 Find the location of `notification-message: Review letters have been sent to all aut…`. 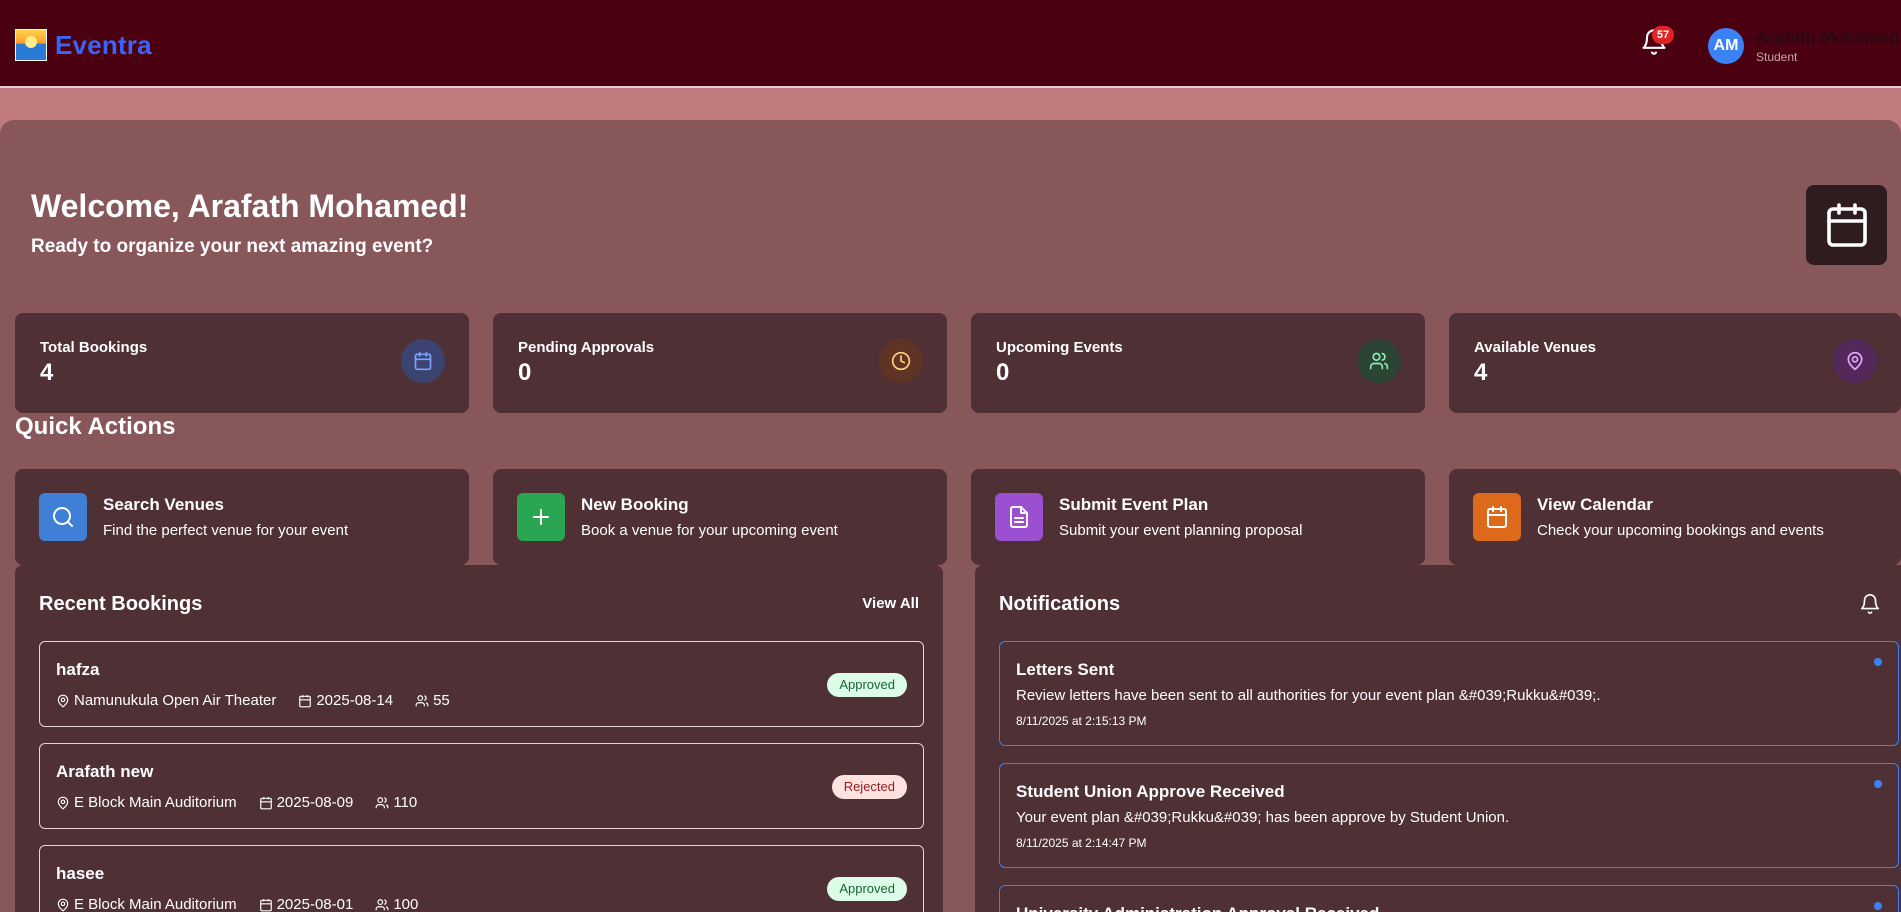

notification-message: Review letters have been sent to all aut… is located at coordinates (1308, 695).